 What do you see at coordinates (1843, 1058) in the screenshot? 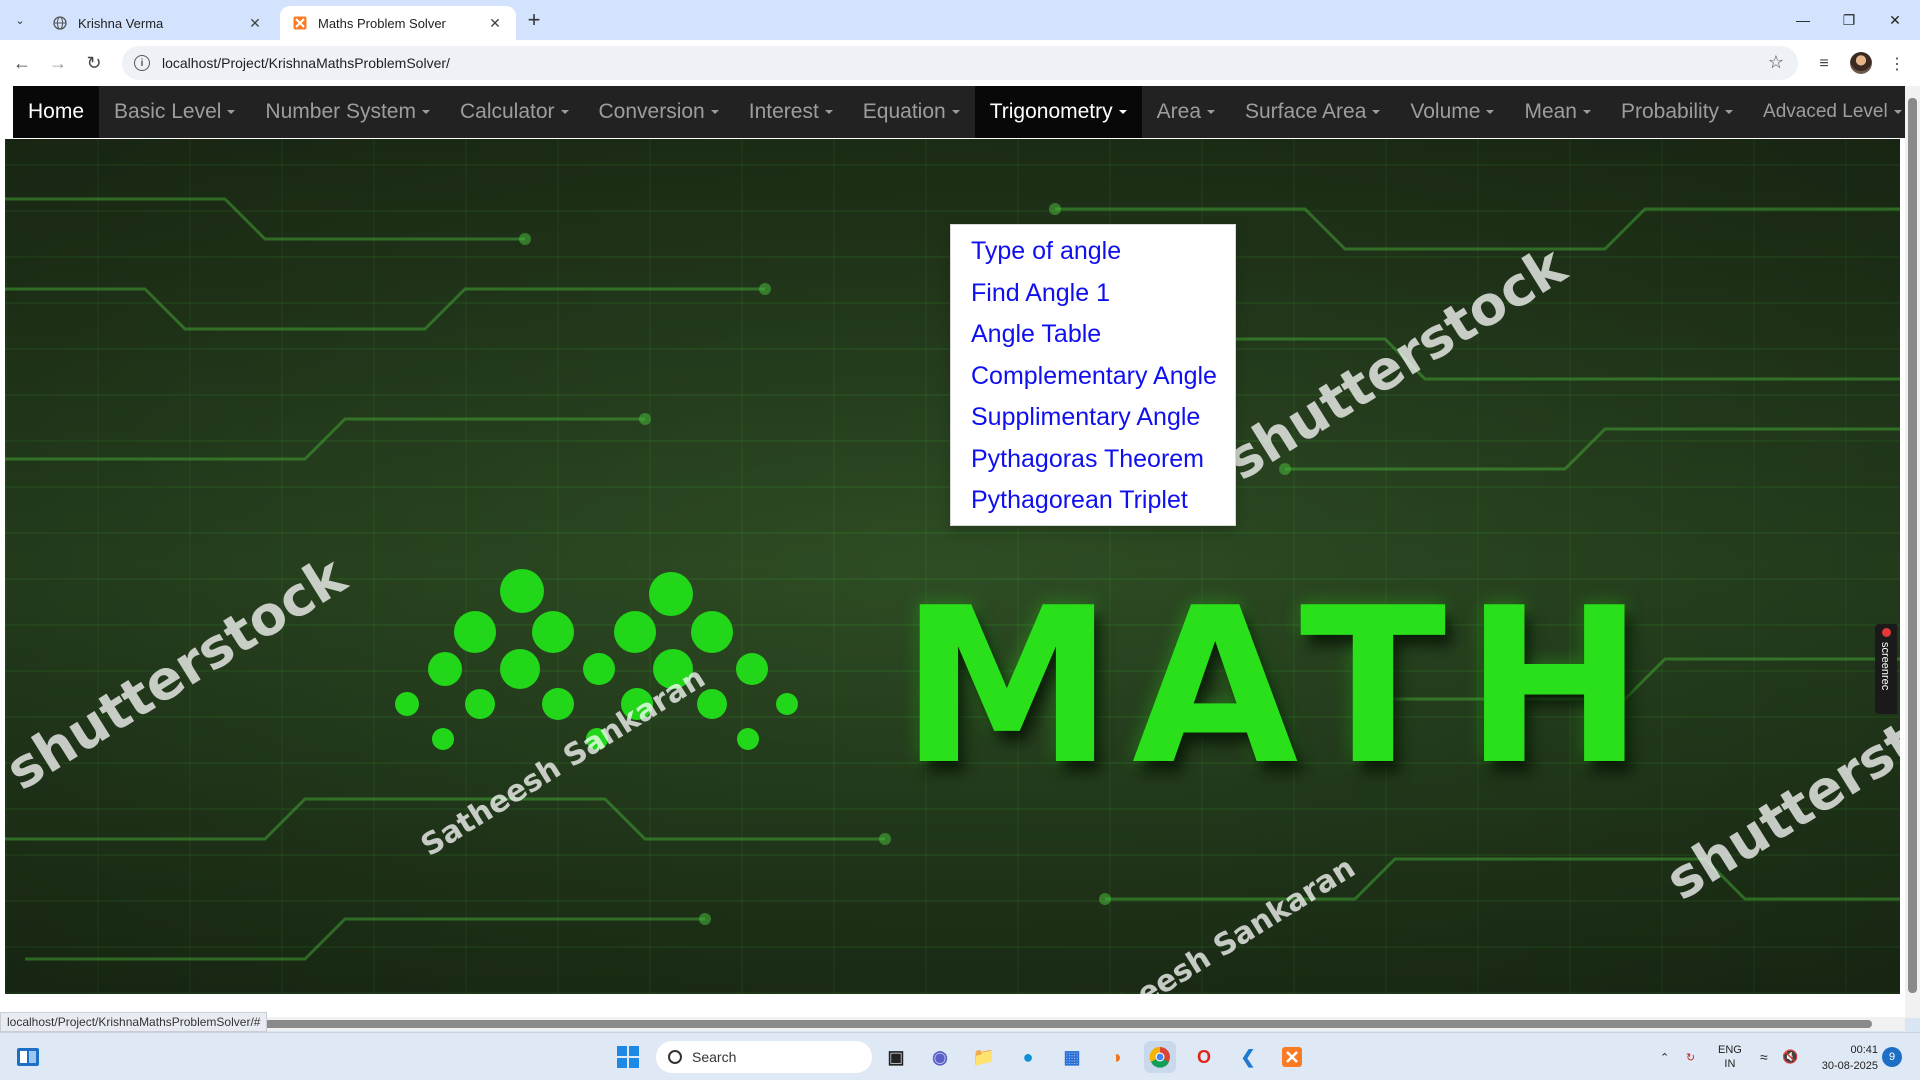
I see `taskbar-clock: 00:41 30-08-2025` at bounding box center [1843, 1058].